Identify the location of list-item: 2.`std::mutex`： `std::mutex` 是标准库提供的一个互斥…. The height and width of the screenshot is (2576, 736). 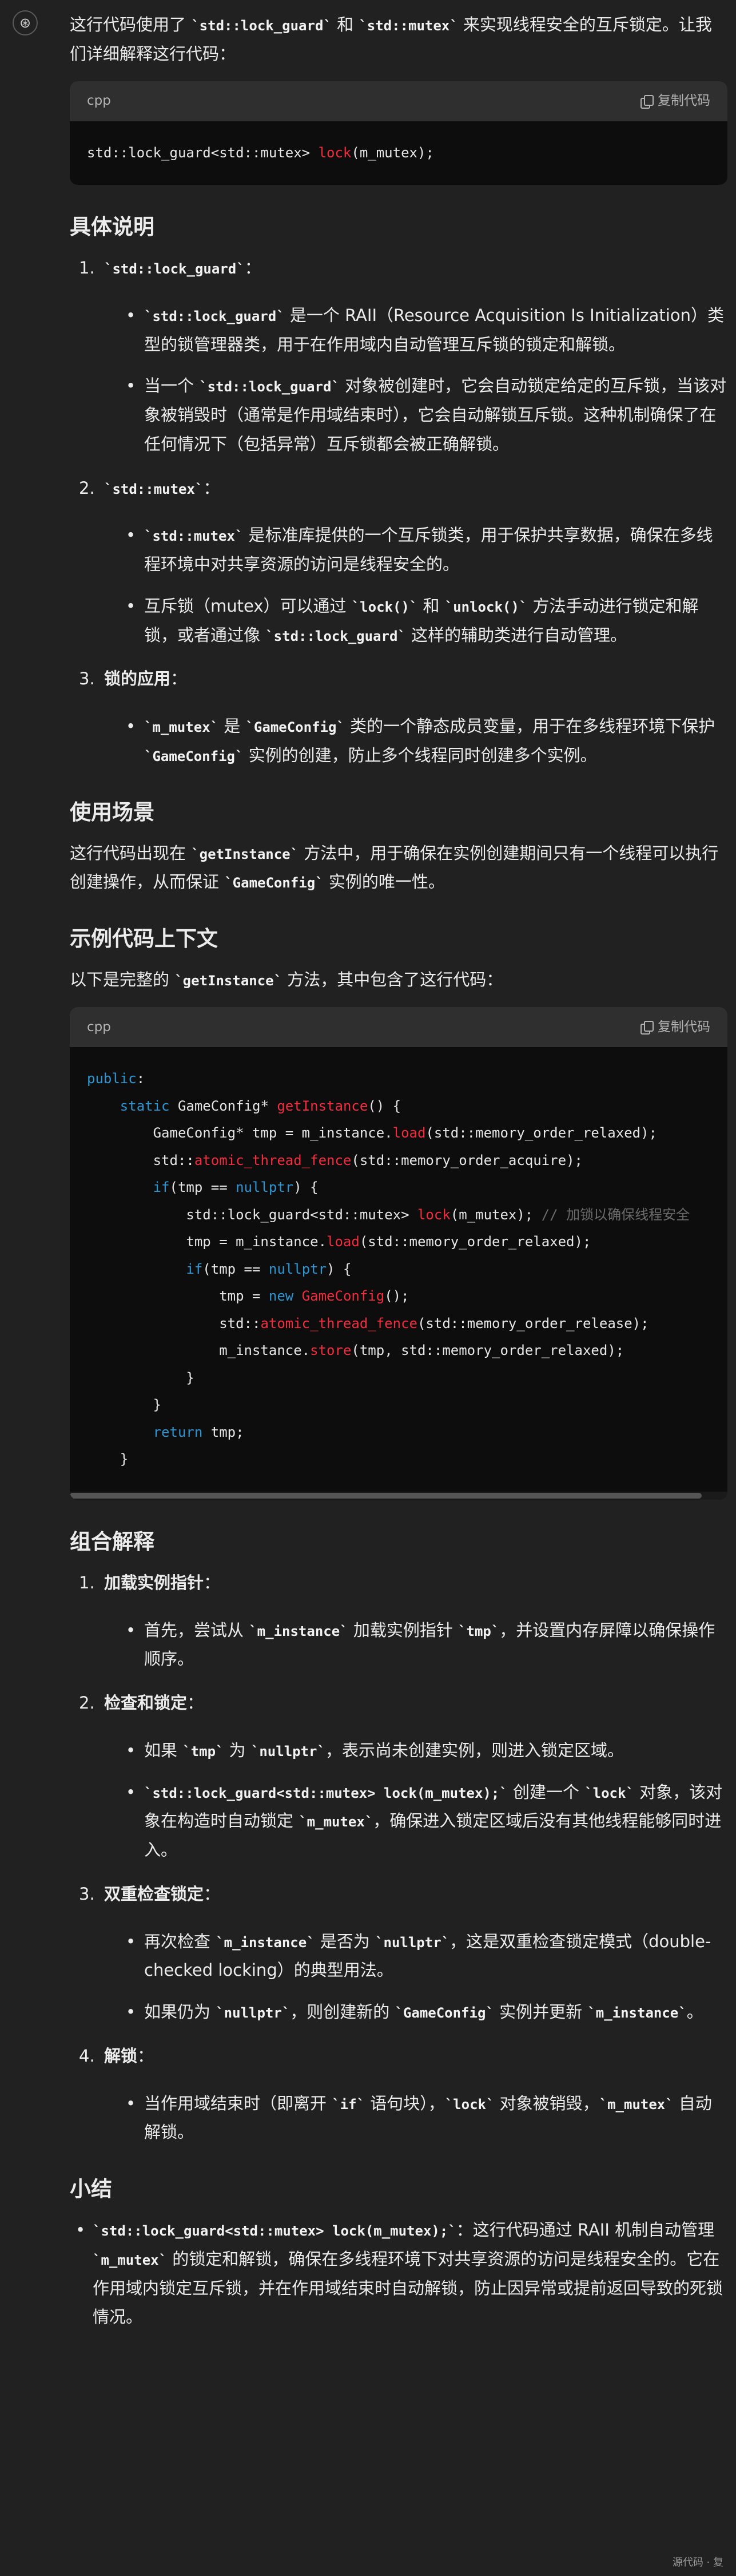
(399, 562).